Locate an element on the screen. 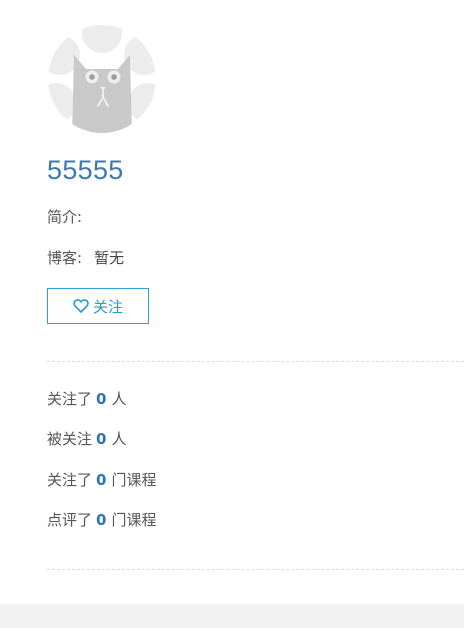 The height and width of the screenshot is (628, 464). intro-label: 简介: is located at coordinates (65, 217).